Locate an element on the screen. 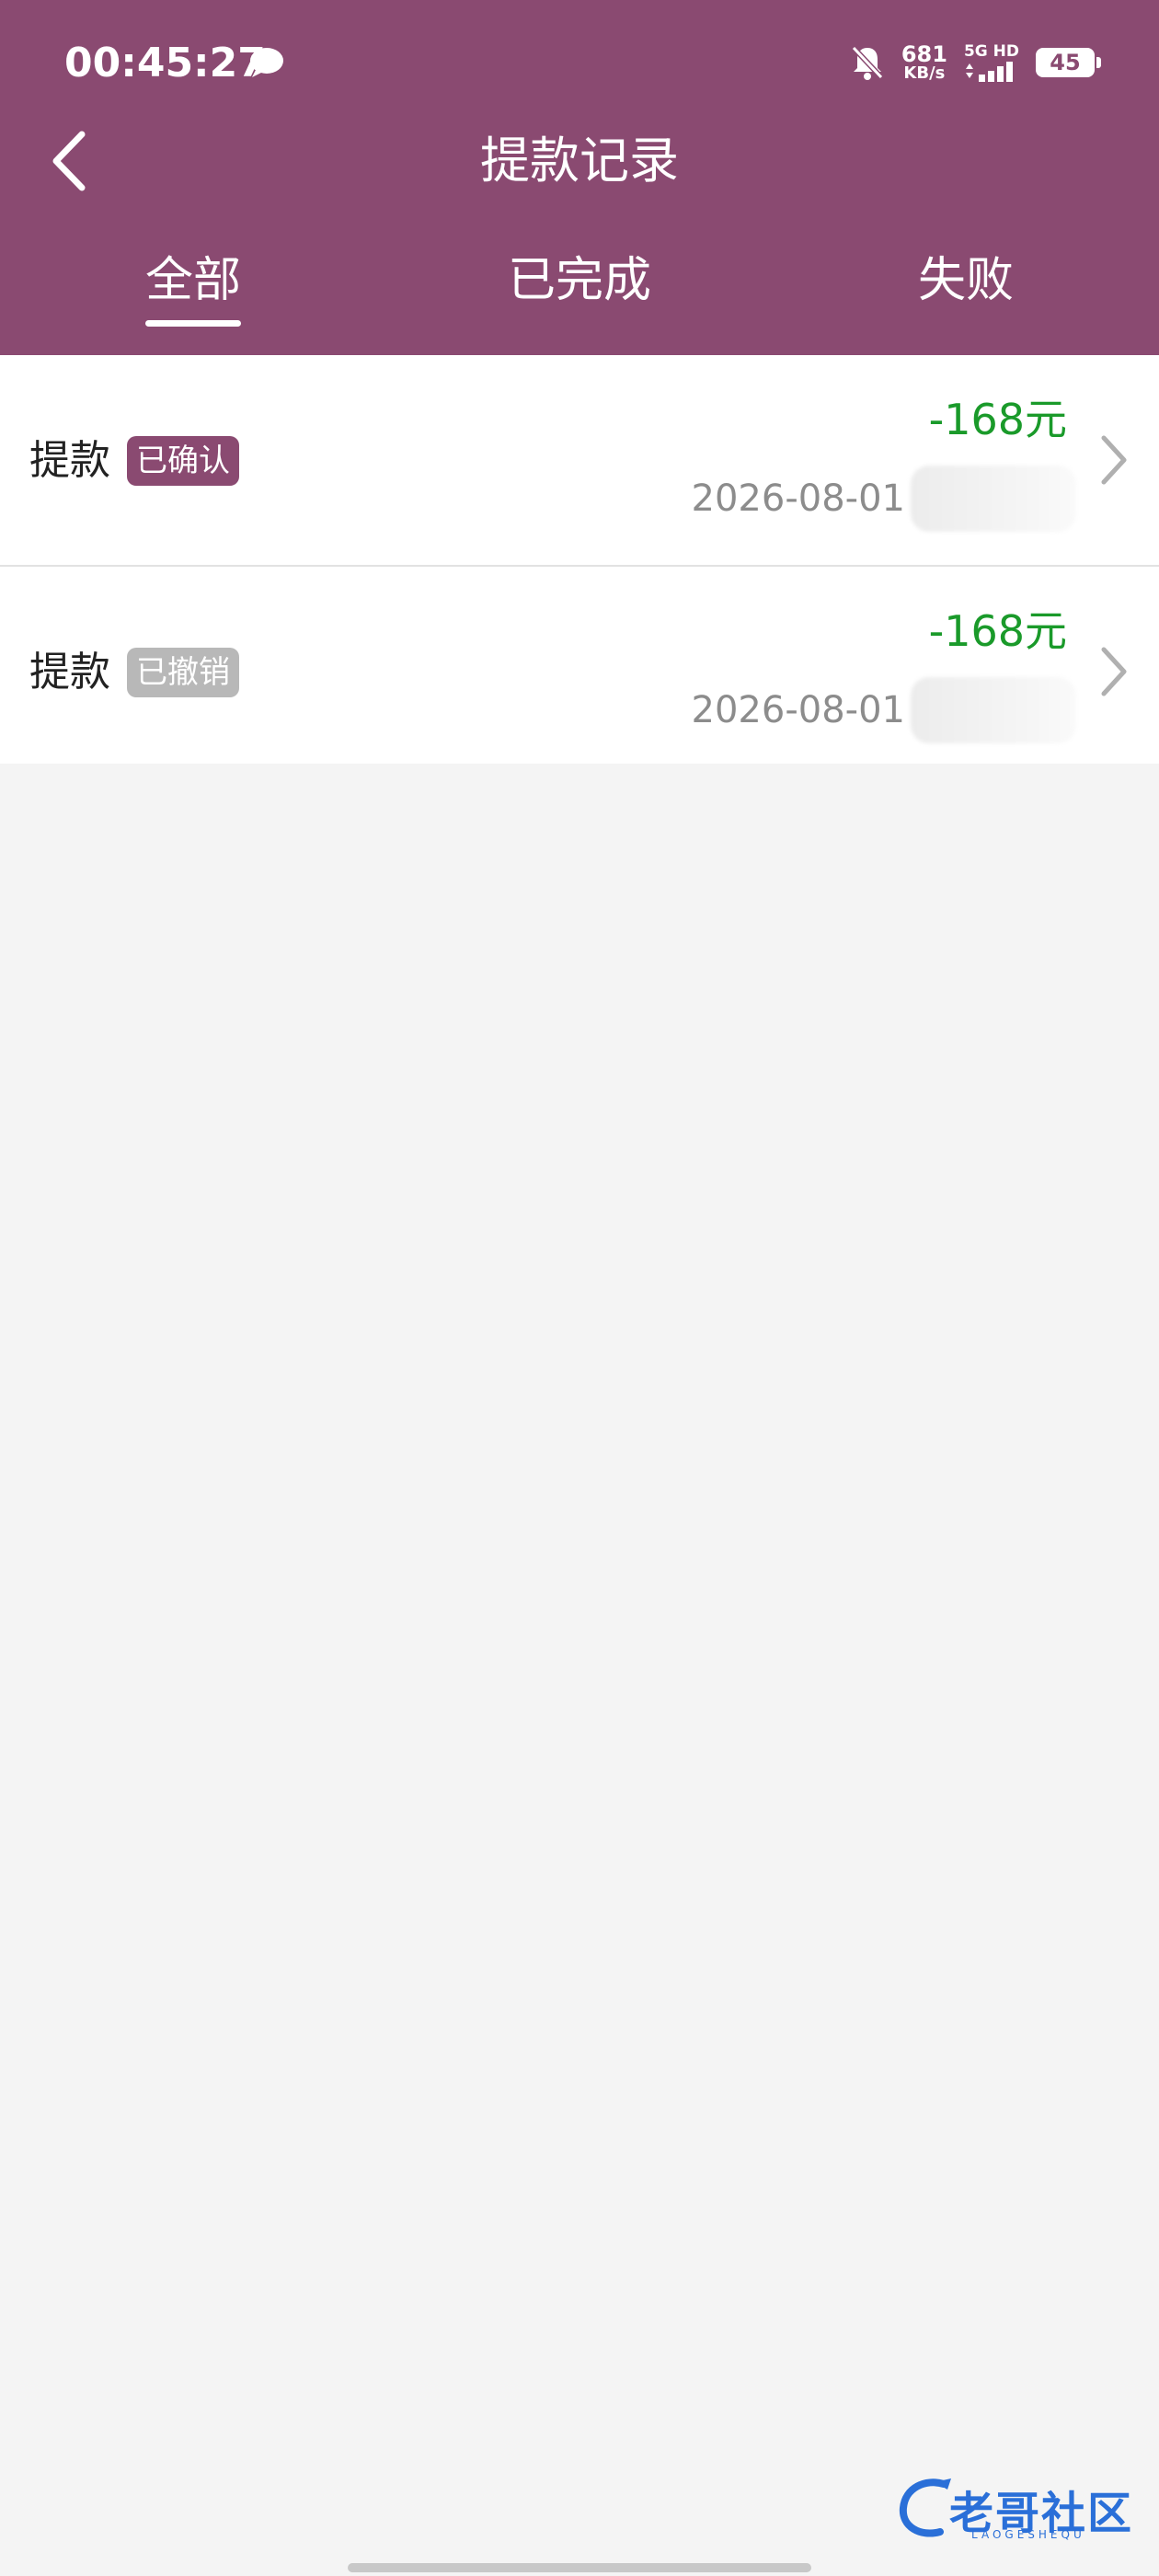 The height and width of the screenshot is (2576, 1159). status-time: 00:45:27 is located at coordinates (165, 62).